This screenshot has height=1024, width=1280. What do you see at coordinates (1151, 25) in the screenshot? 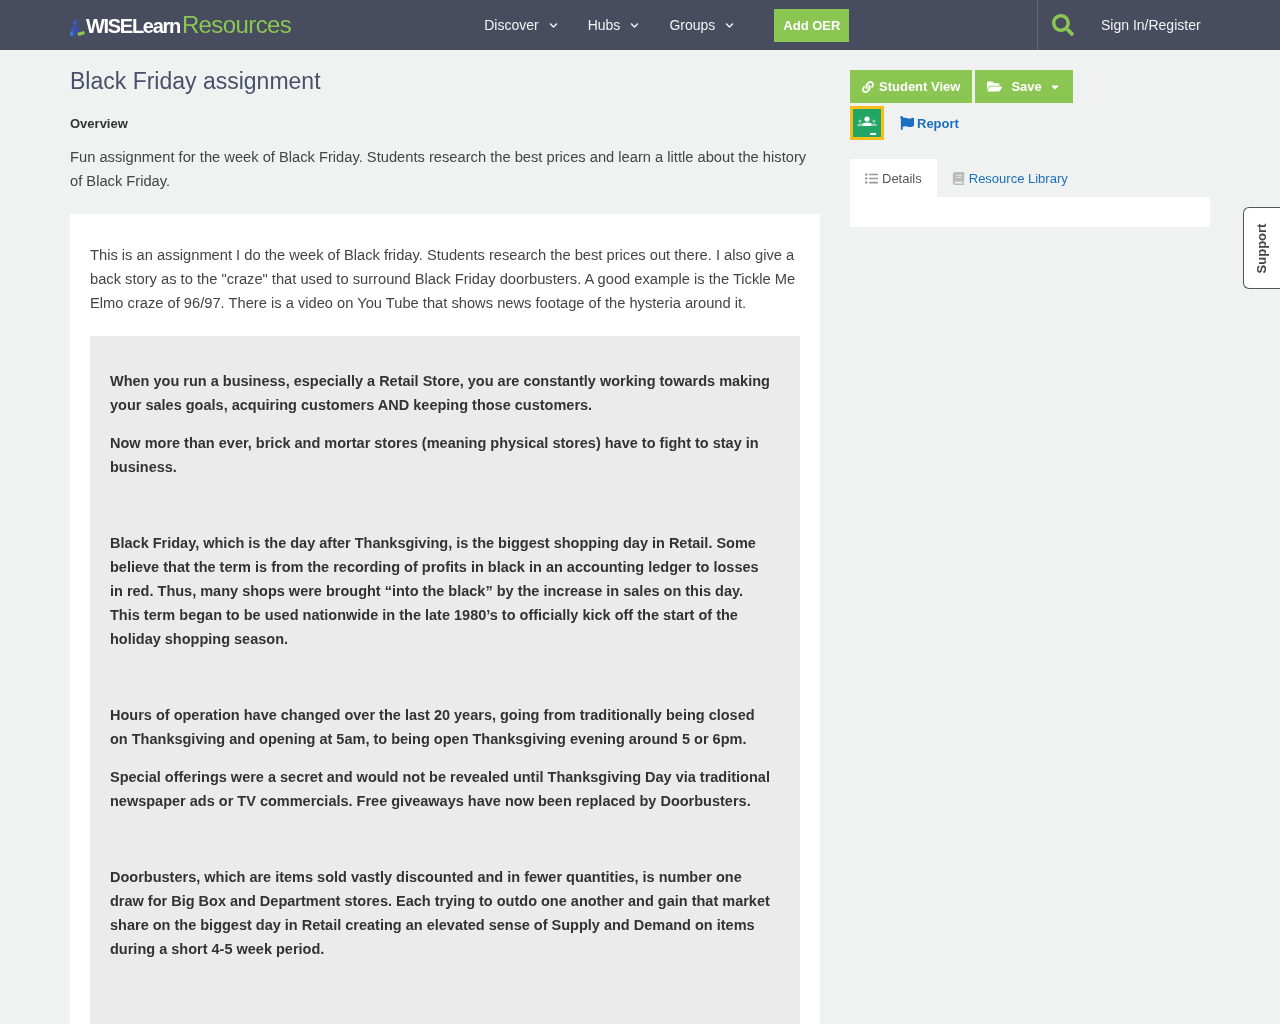
I see `sign-in-link: Sign In/Register` at bounding box center [1151, 25].